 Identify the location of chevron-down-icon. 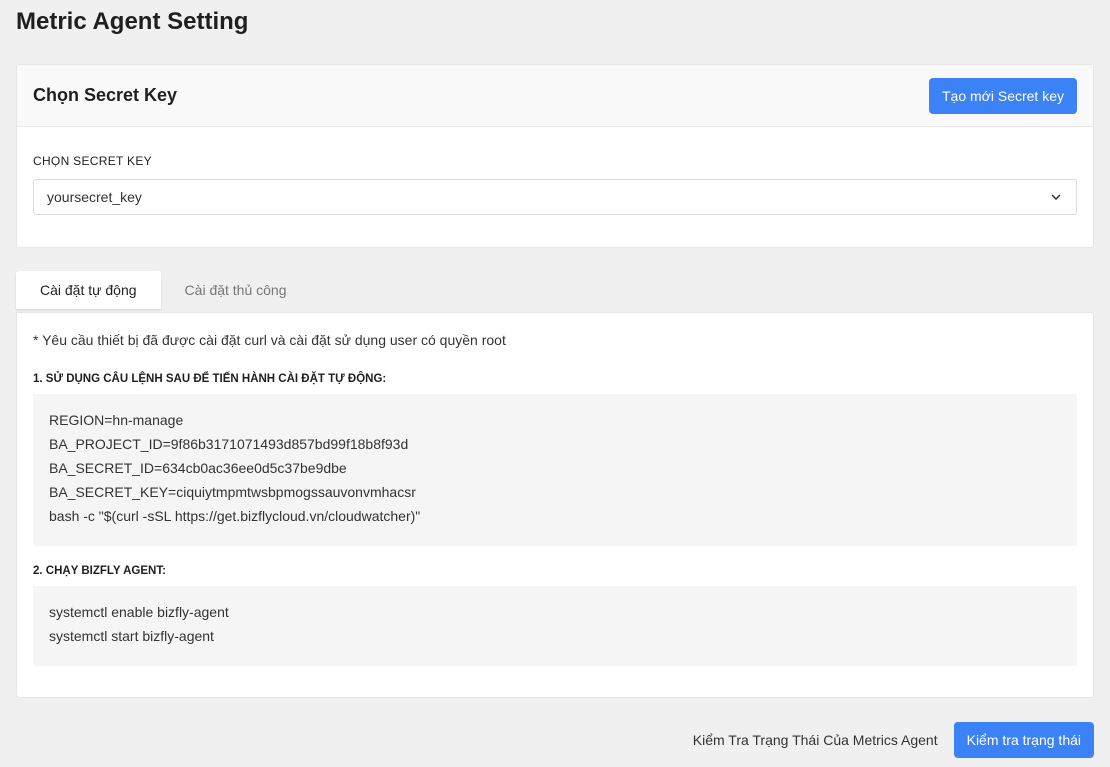
(1056, 197).